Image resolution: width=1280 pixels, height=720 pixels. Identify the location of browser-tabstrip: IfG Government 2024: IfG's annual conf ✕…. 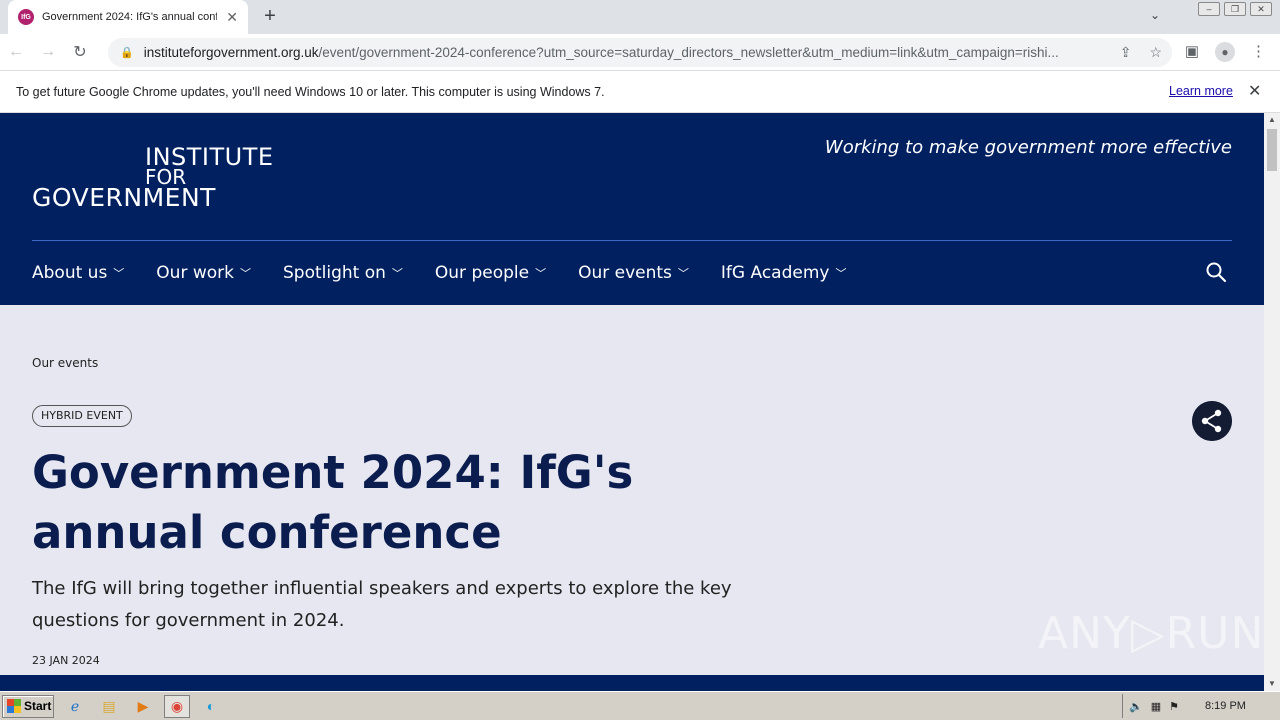
(640, 17).